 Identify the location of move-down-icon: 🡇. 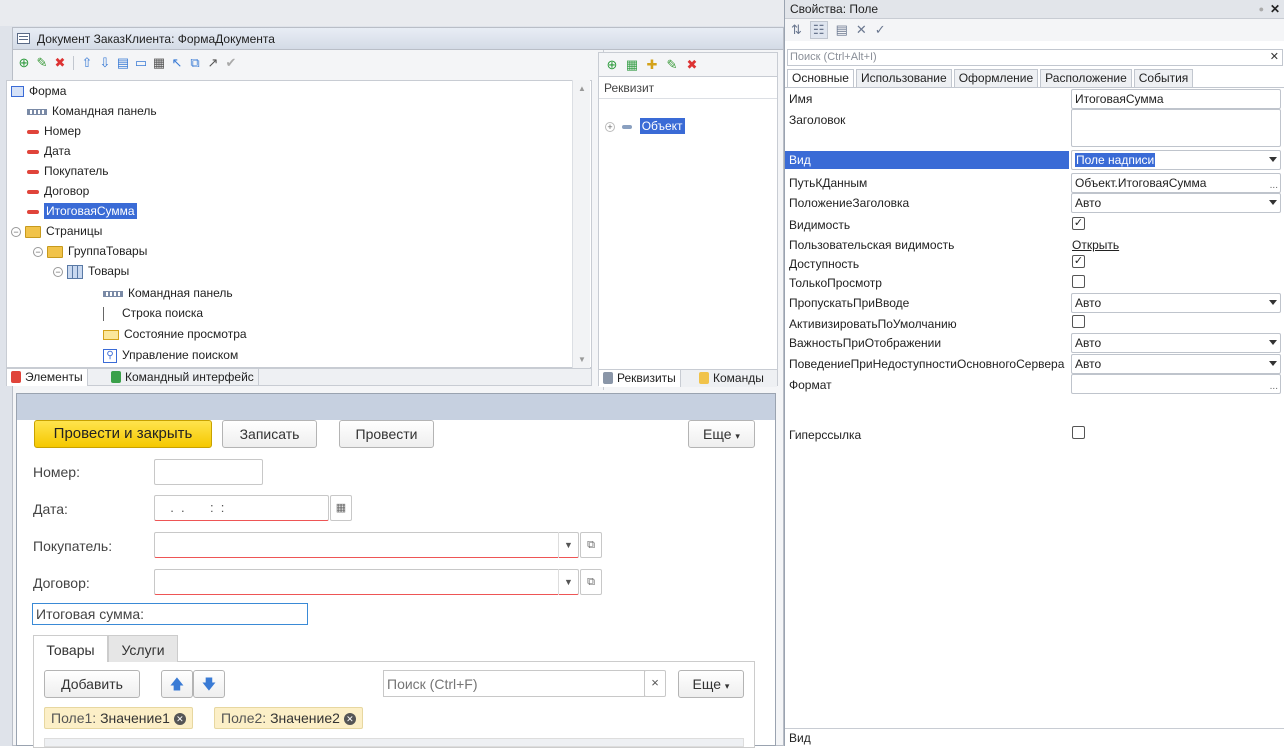
(209, 684).